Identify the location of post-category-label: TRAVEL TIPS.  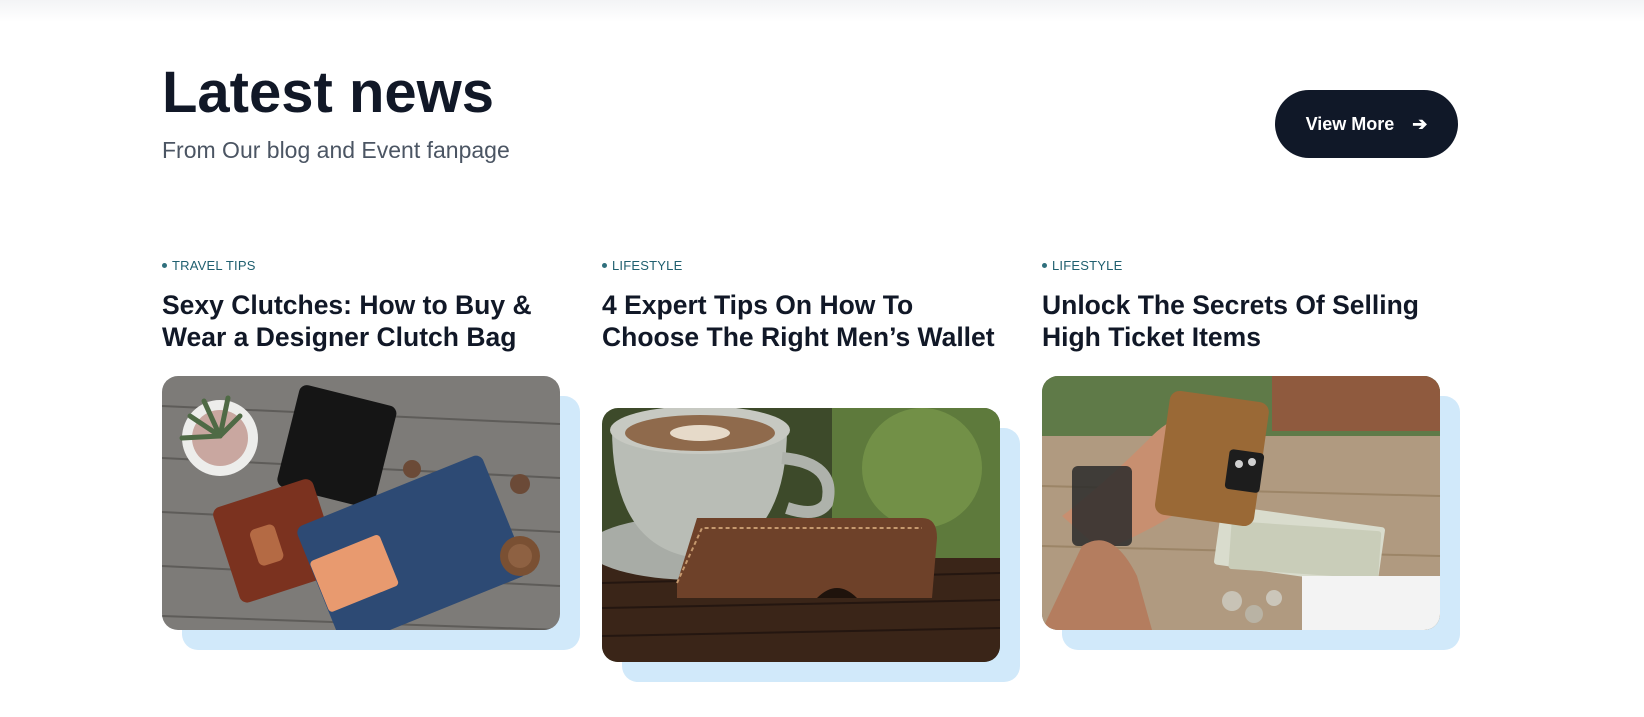
(214, 265).